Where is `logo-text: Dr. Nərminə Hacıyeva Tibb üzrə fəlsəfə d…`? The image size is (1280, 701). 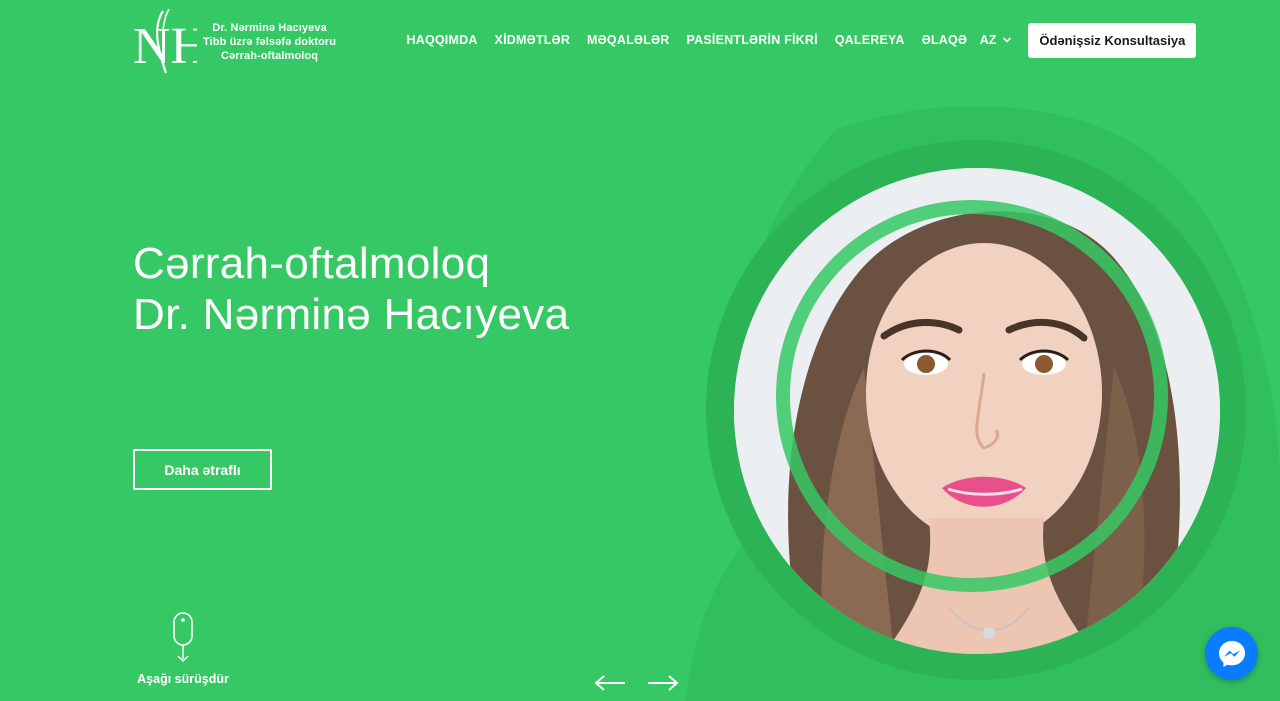
logo-text: Dr. Nərminə Hacıyeva Tibb üzrə fəlsəfə d… is located at coordinates (269, 42).